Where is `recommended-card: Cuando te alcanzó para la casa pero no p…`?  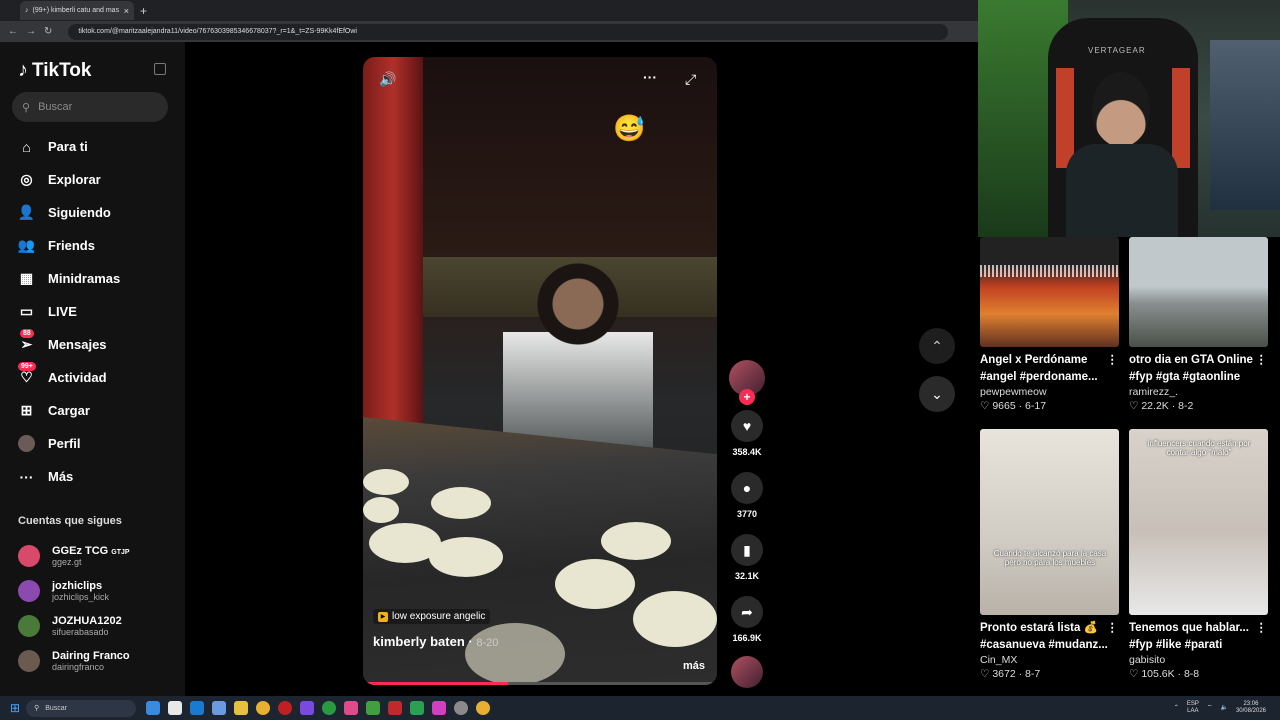
recommended-card: Cuando te alcanzó para la casa pero no p… is located at coordinates (1050, 554).